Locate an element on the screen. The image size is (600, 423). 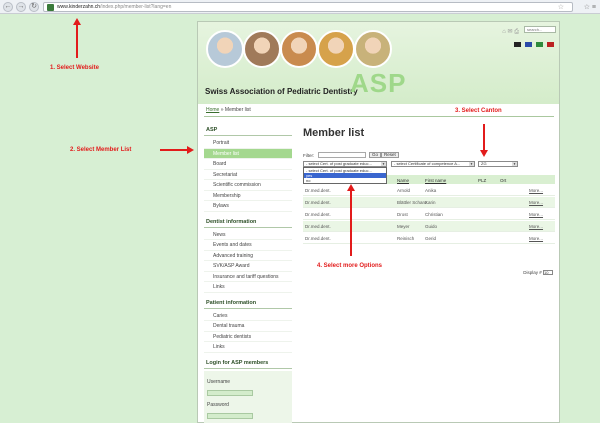
sidebar-item-pediatric-dentists: Pediatric dentists is located at coordinates (248, 337).